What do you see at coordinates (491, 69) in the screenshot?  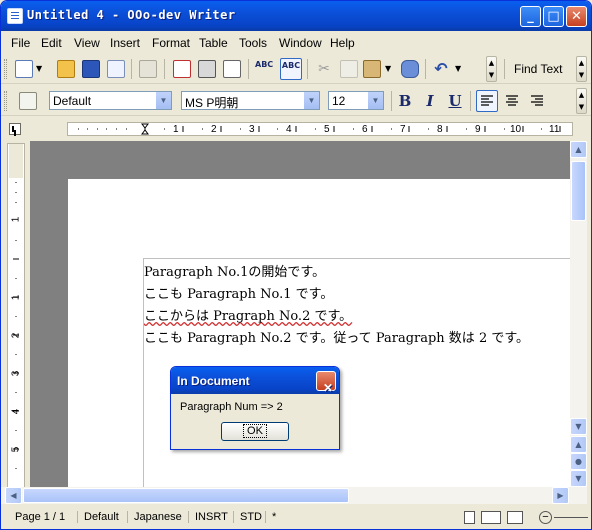 I see `toolbar-overflow-button: ▲ ▼` at bounding box center [491, 69].